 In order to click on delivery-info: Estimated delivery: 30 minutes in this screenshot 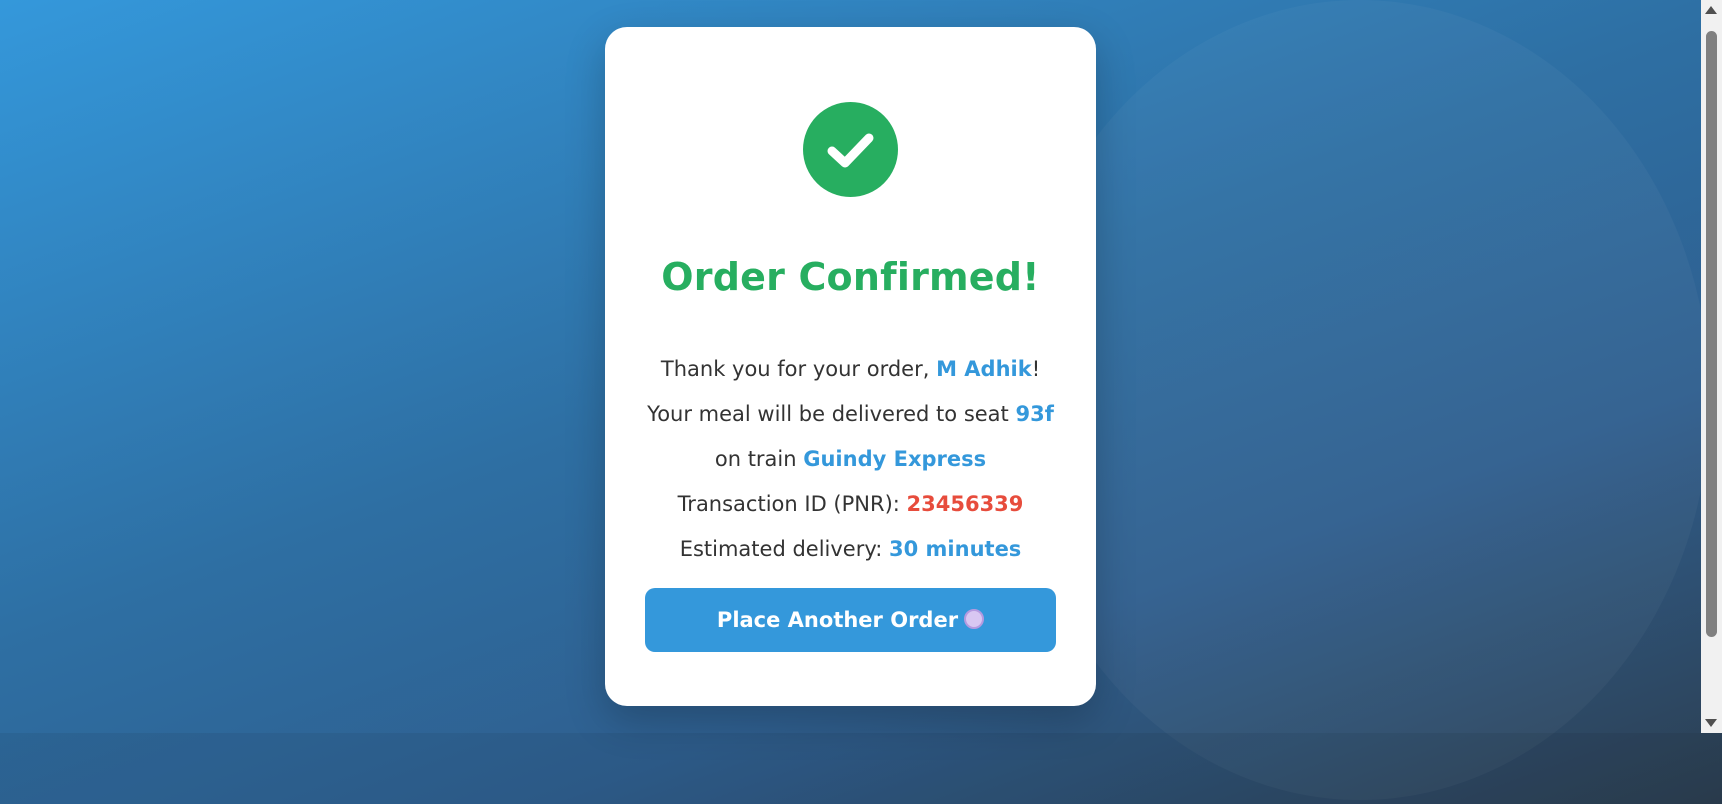, I will do `click(850, 549)`.